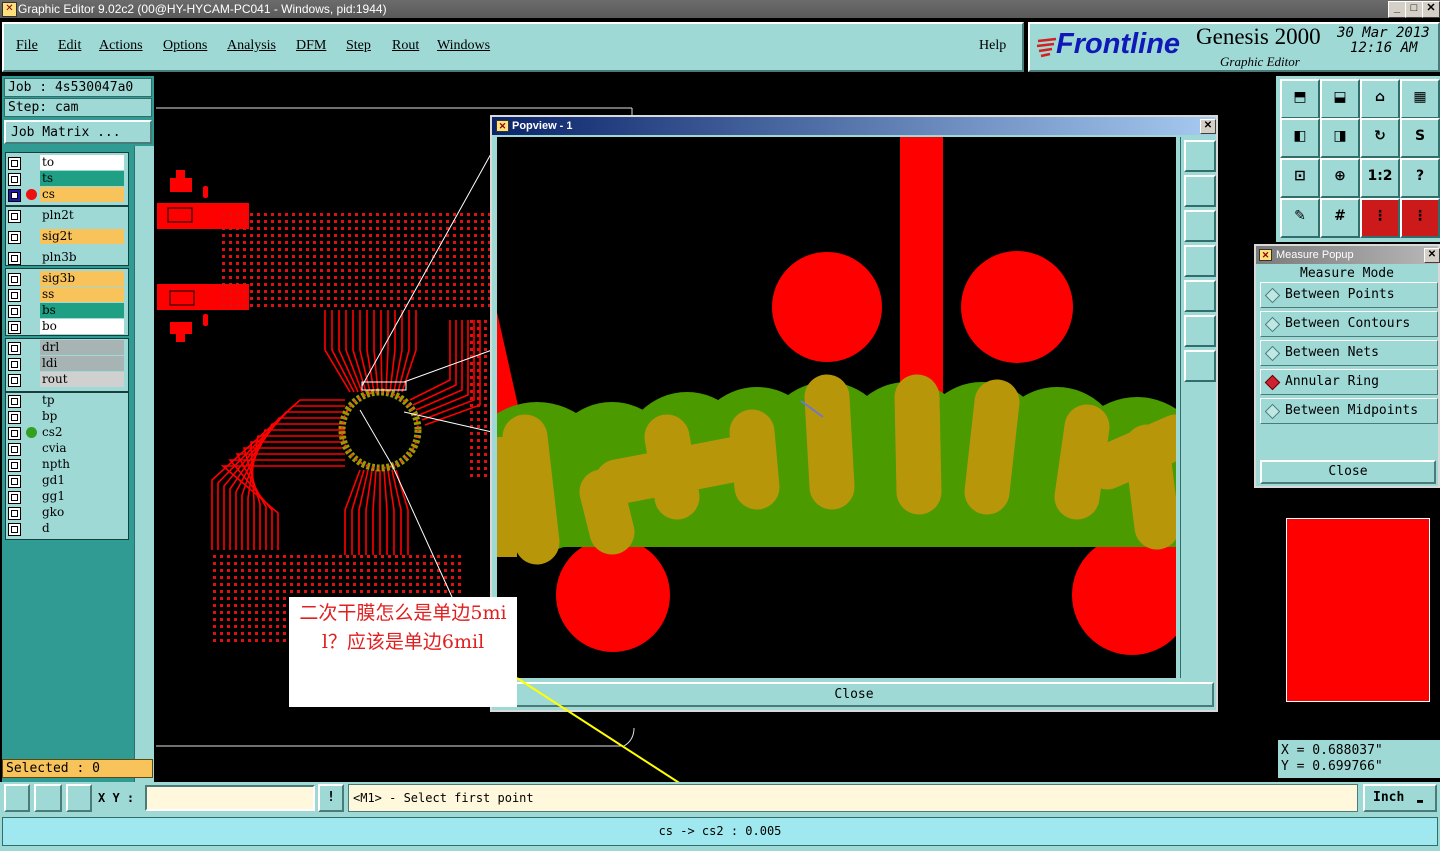  Describe the element at coordinates (853, 798) in the screenshot. I see `prompt-line: <M1> - Select first point` at that location.